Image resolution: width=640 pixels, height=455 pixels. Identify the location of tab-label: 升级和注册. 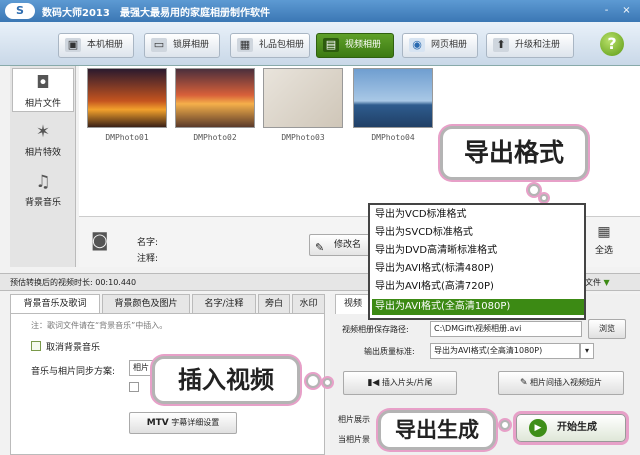
(538, 45).